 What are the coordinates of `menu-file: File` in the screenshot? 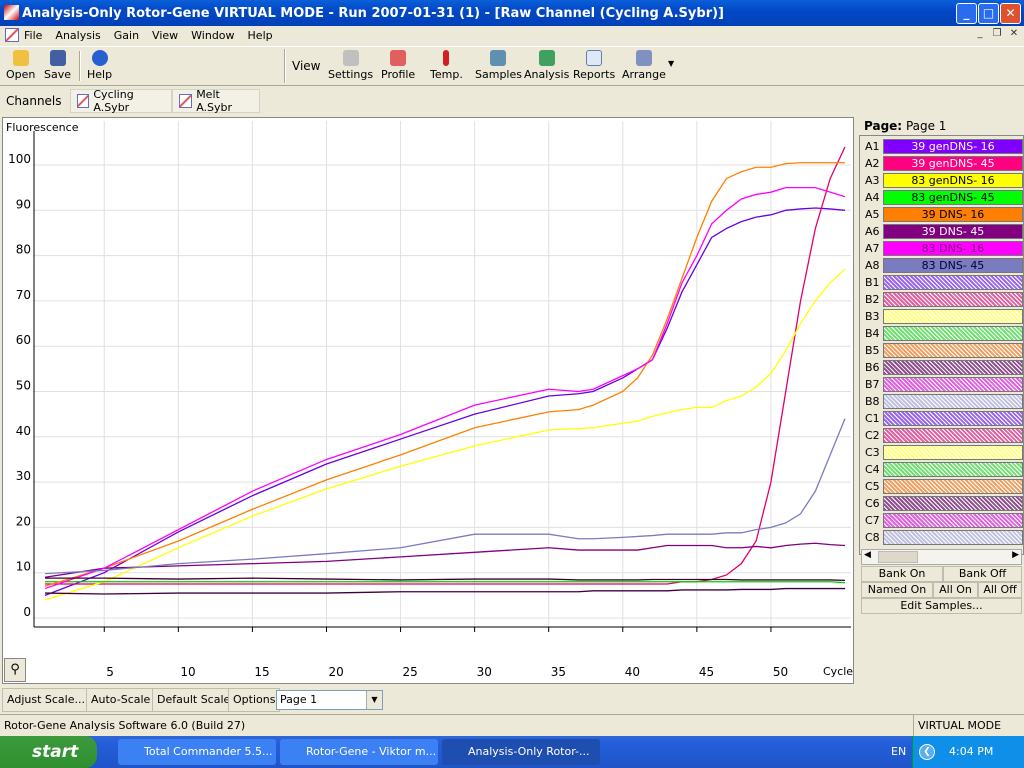 It's located at (33, 35).